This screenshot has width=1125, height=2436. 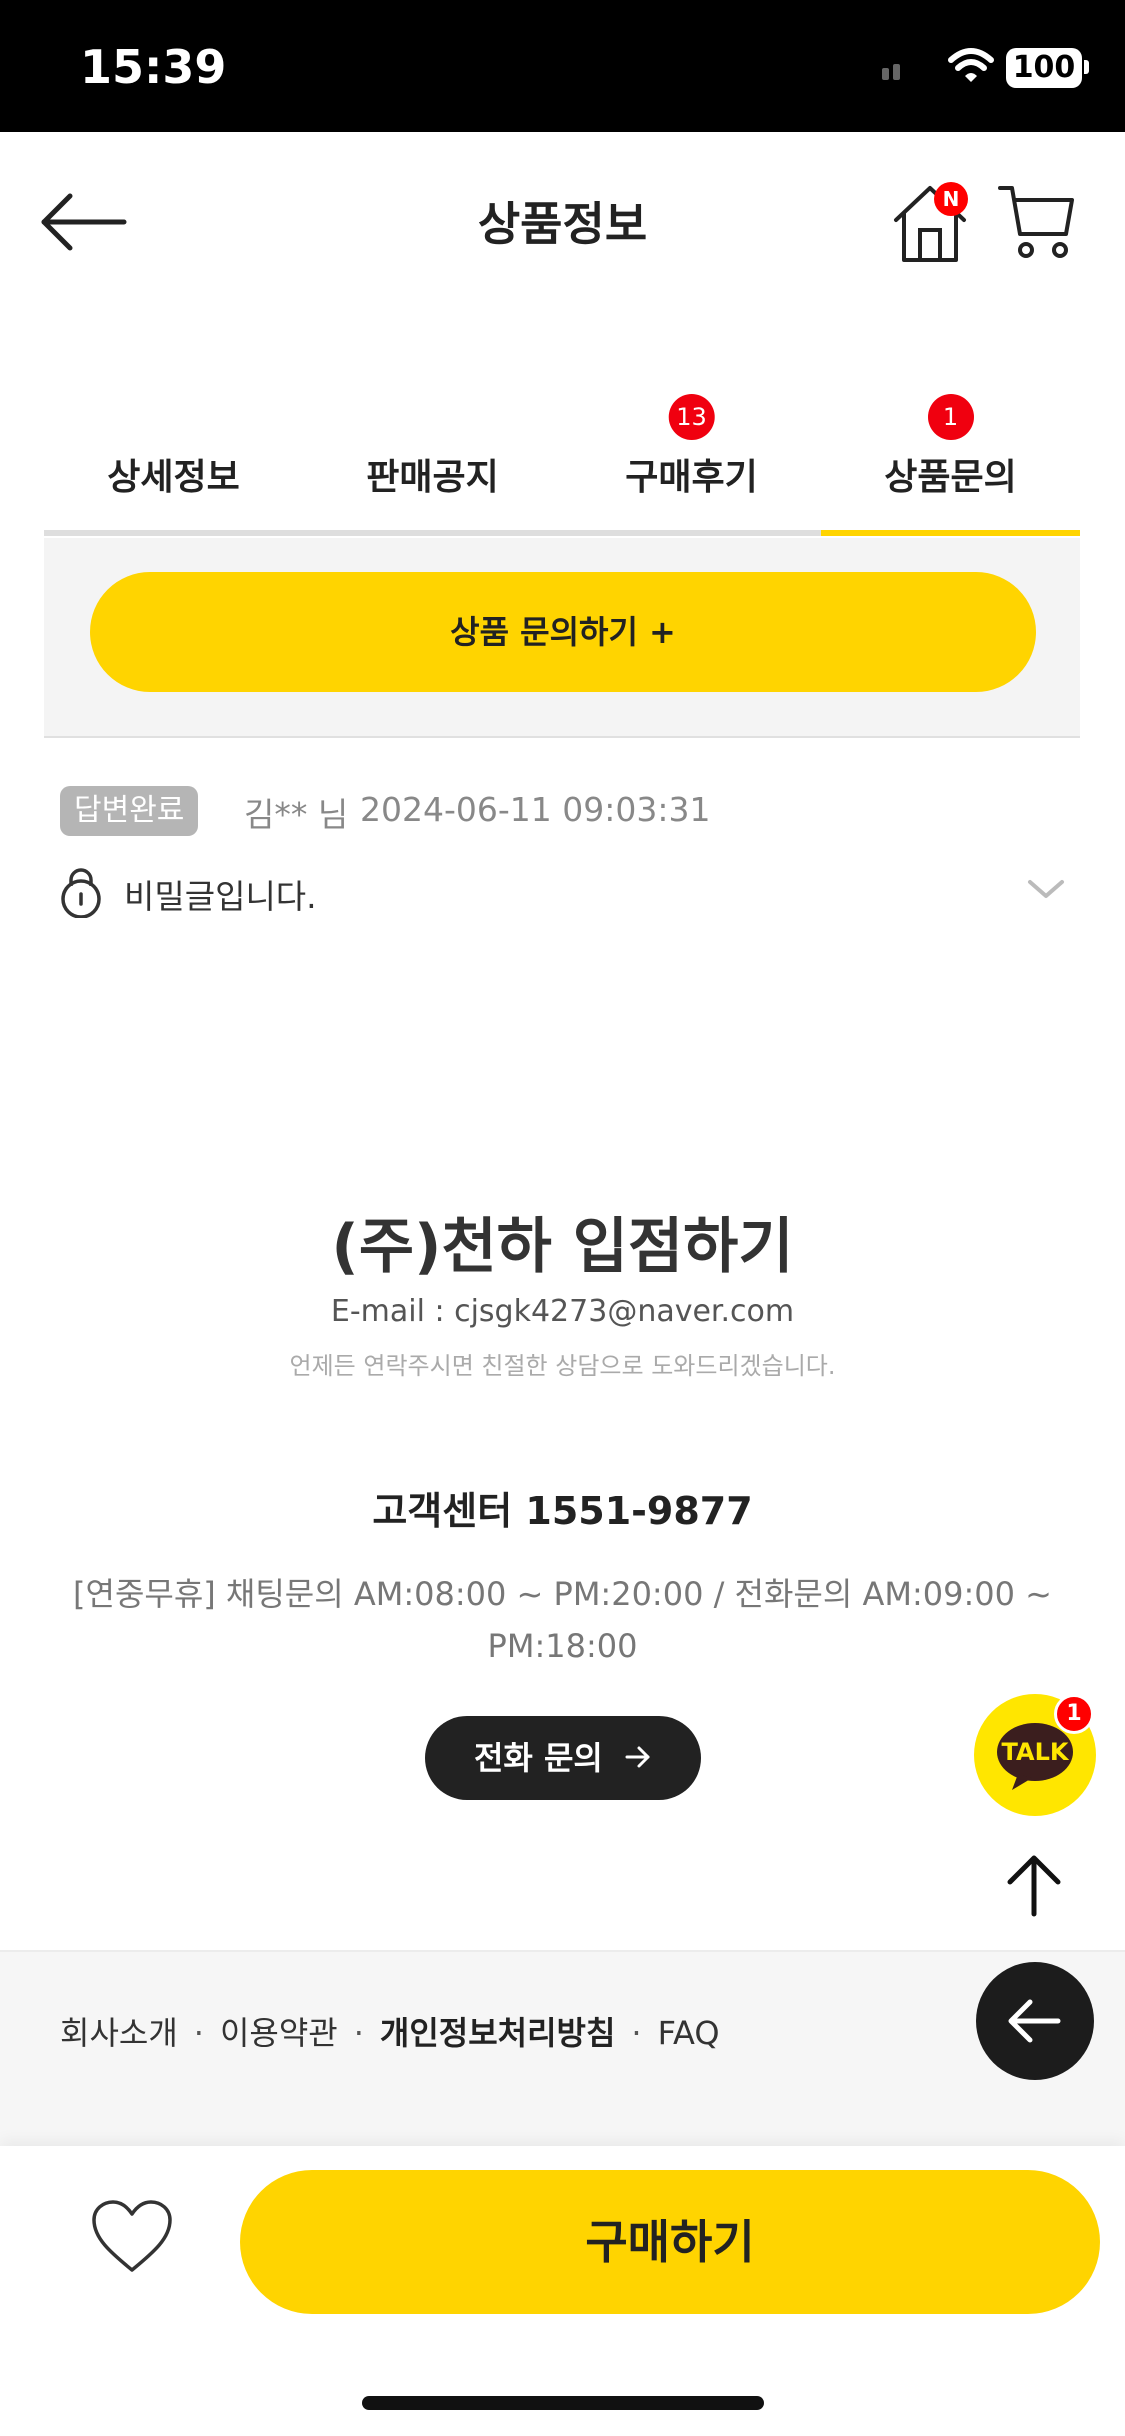 What do you see at coordinates (1036, 1752) in the screenshot?
I see `talk-label: TALK` at bounding box center [1036, 1752].